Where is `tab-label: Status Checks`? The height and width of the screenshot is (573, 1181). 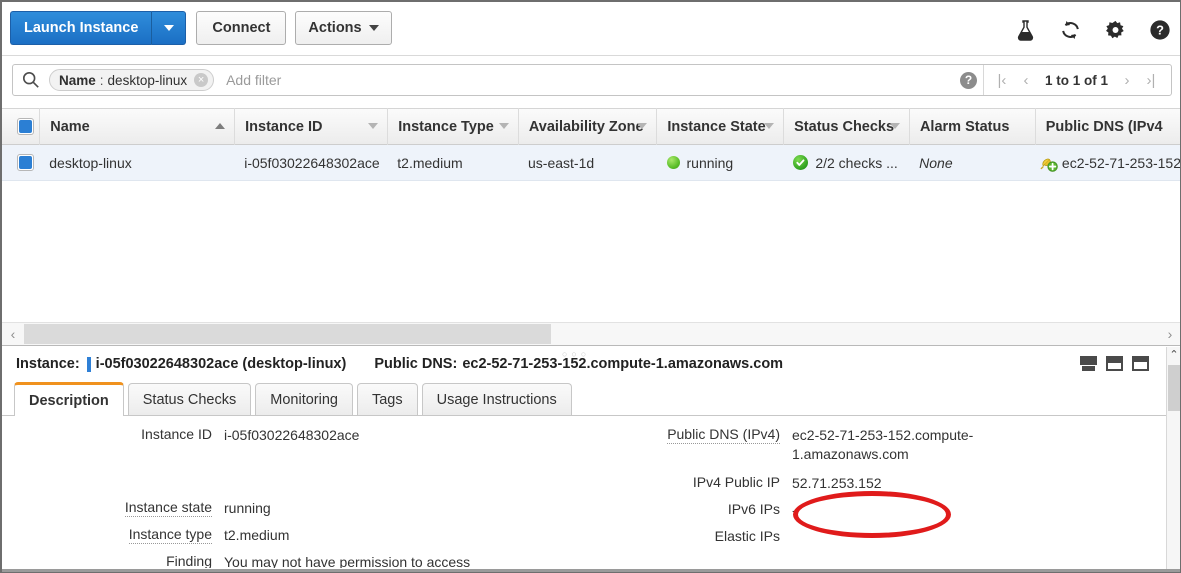 tab-label: Status Checks is located at coordinates (189, 399).